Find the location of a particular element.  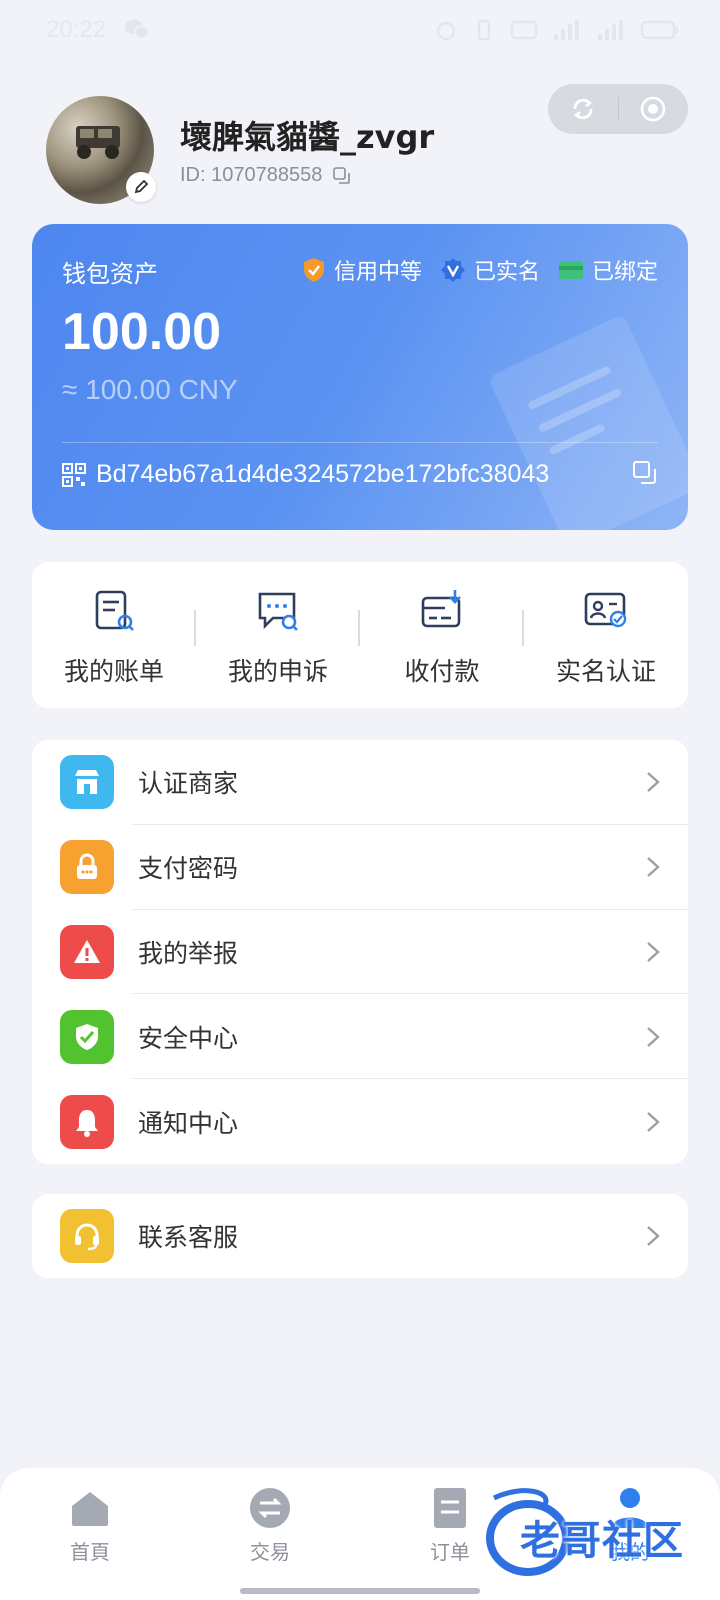

wallet-address: Bd74eb67a1d4de324572be172bfc38043 is located at coordinates (323, 474).